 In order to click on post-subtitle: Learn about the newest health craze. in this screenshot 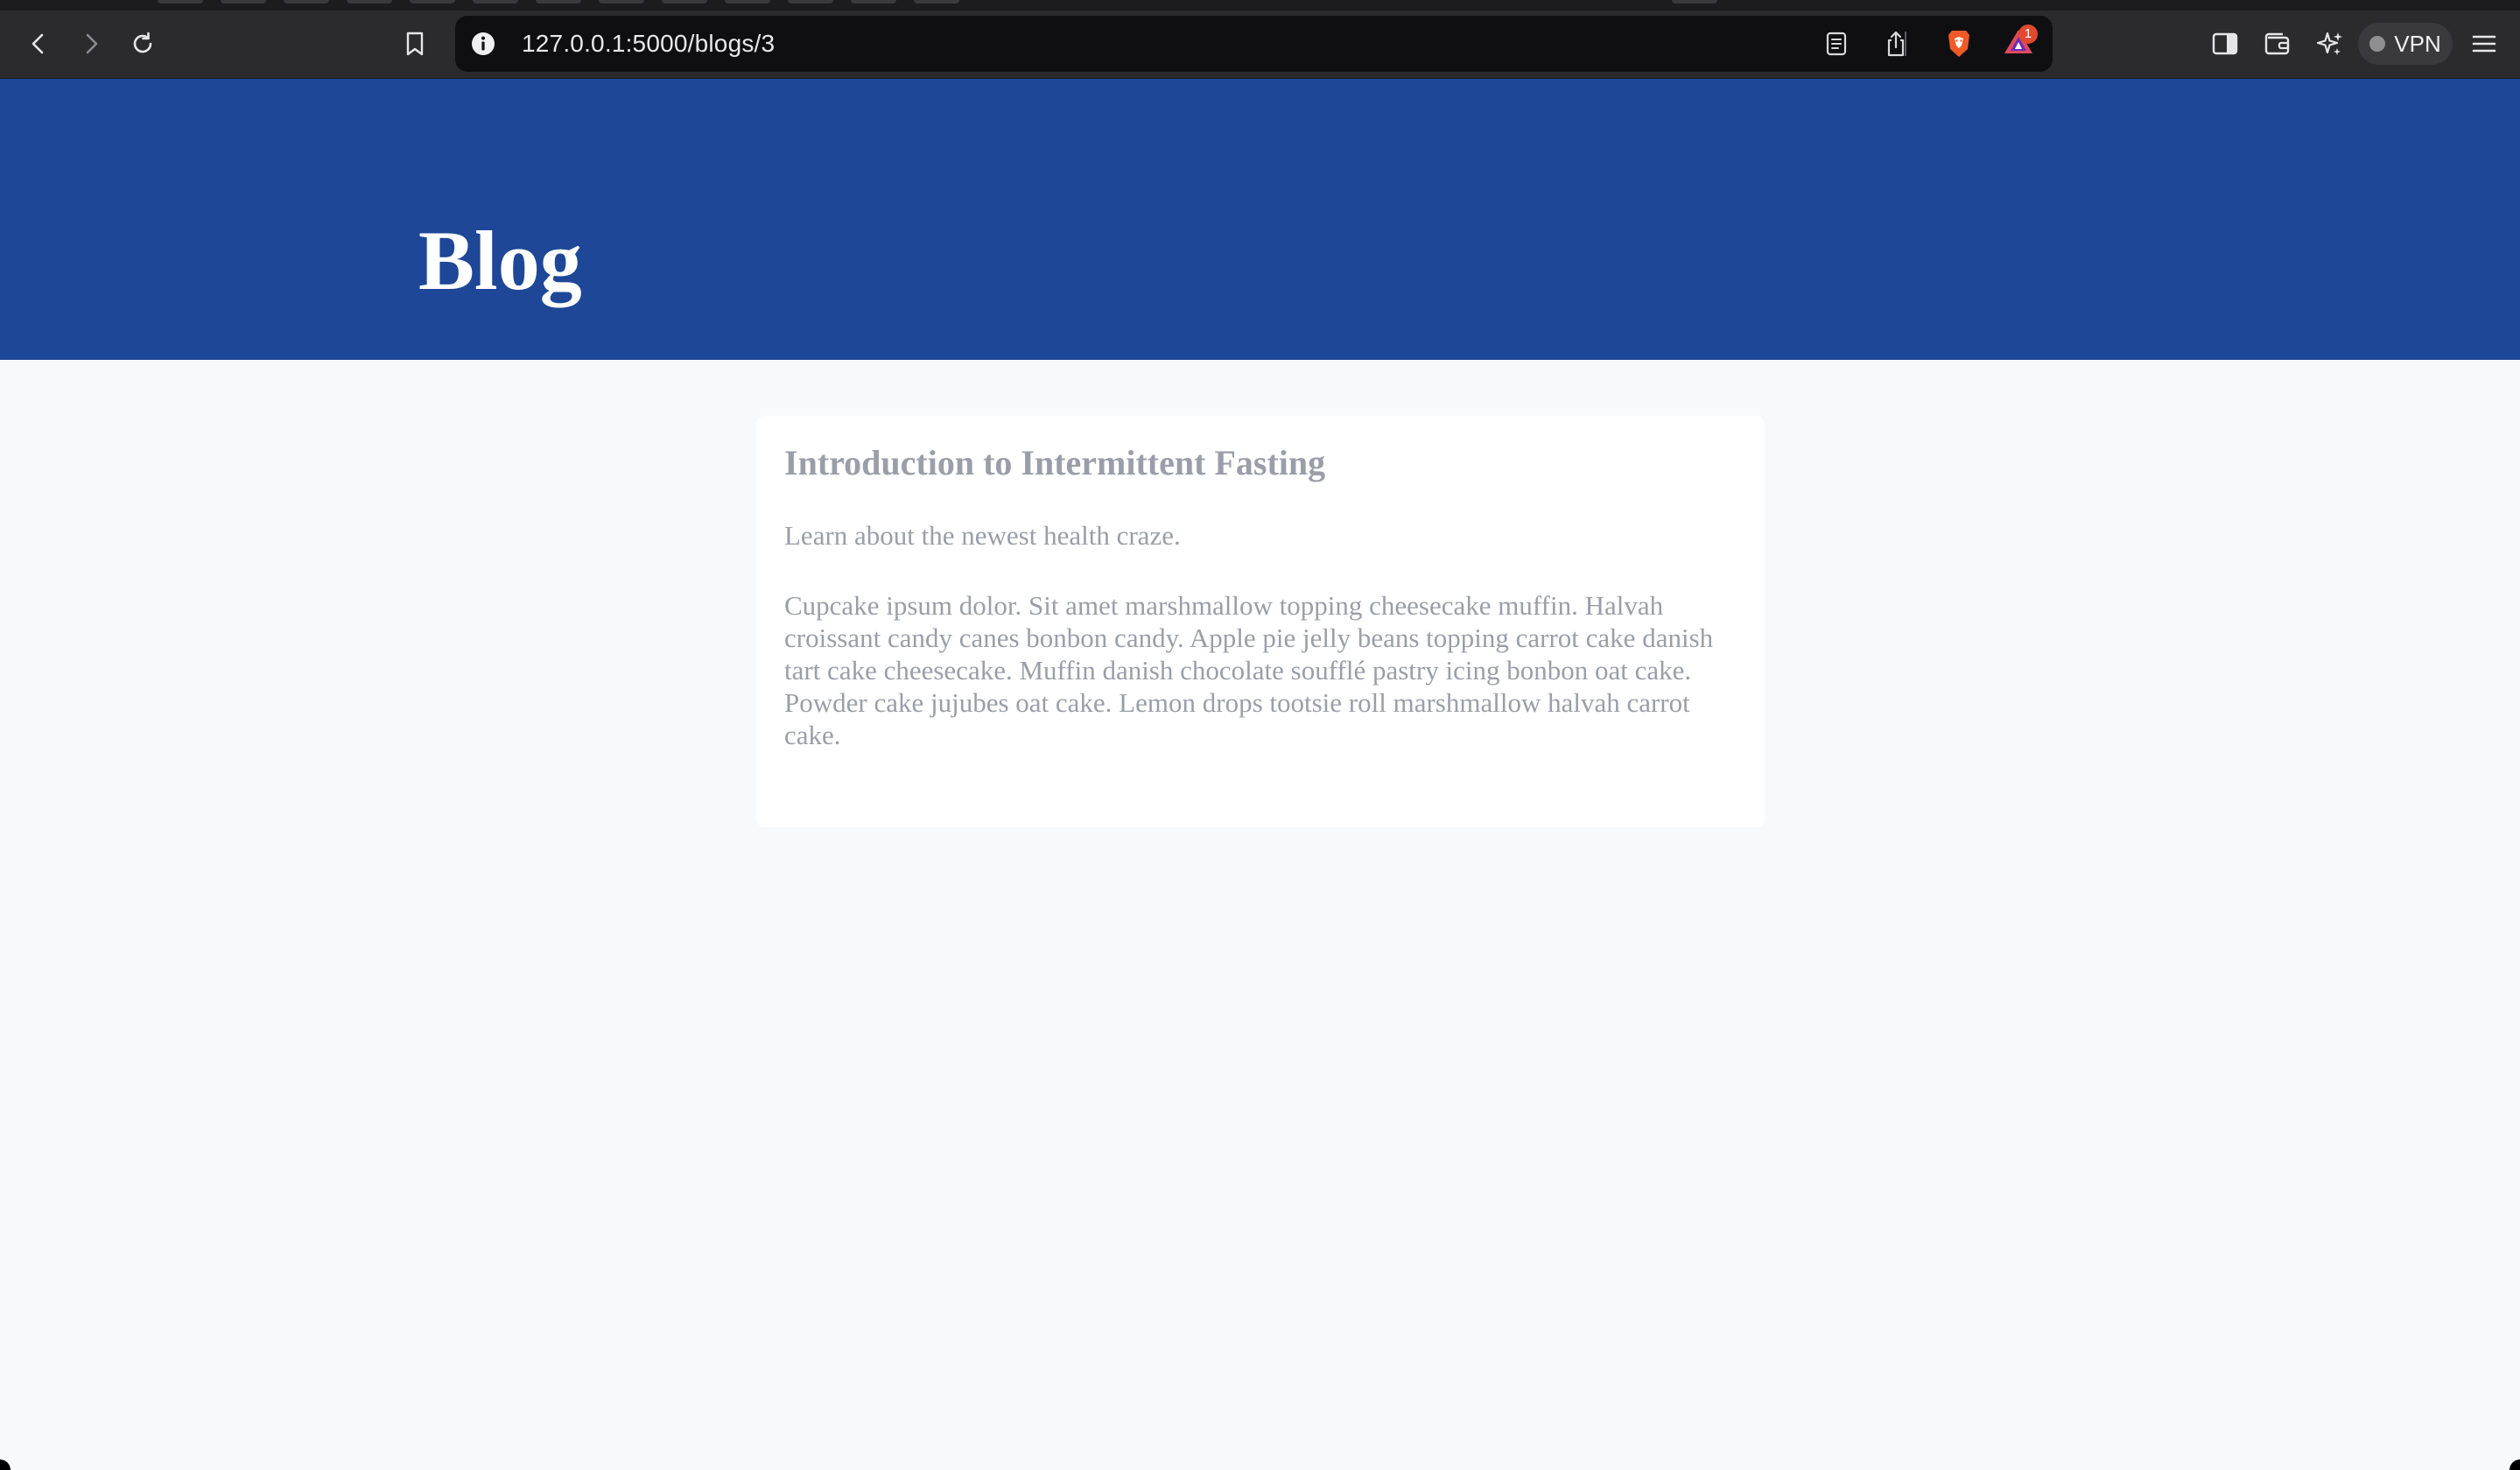, I will do `click(982, 535)`.